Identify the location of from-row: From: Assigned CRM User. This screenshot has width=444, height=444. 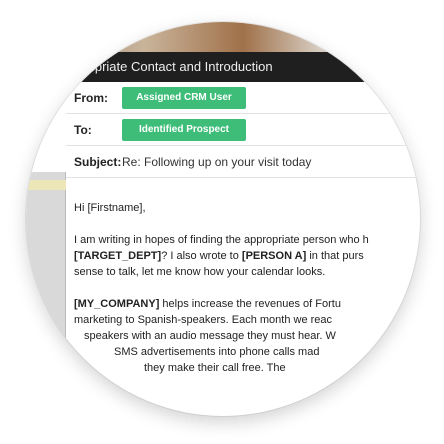
(243, 98).